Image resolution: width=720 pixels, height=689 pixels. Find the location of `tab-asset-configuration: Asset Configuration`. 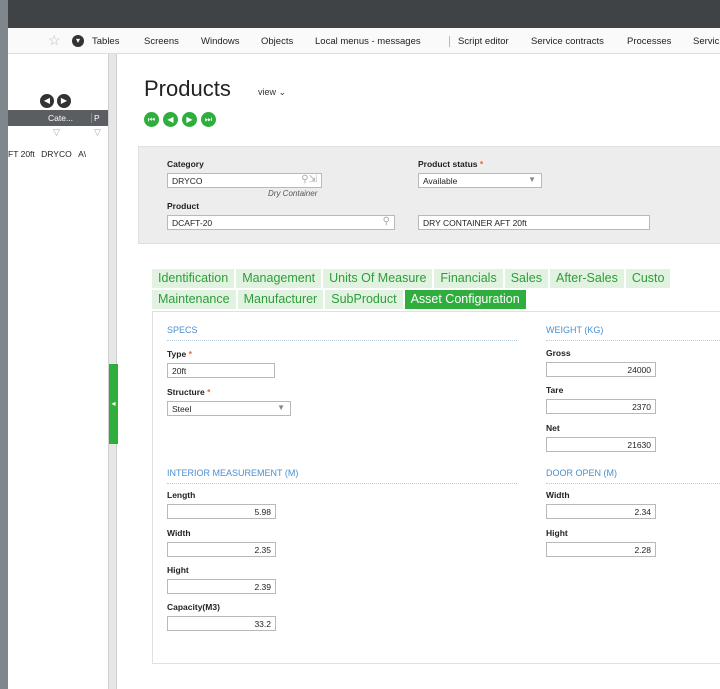

tab-asset-configuration: Asset Configuration is located at coordinates (465, 299).